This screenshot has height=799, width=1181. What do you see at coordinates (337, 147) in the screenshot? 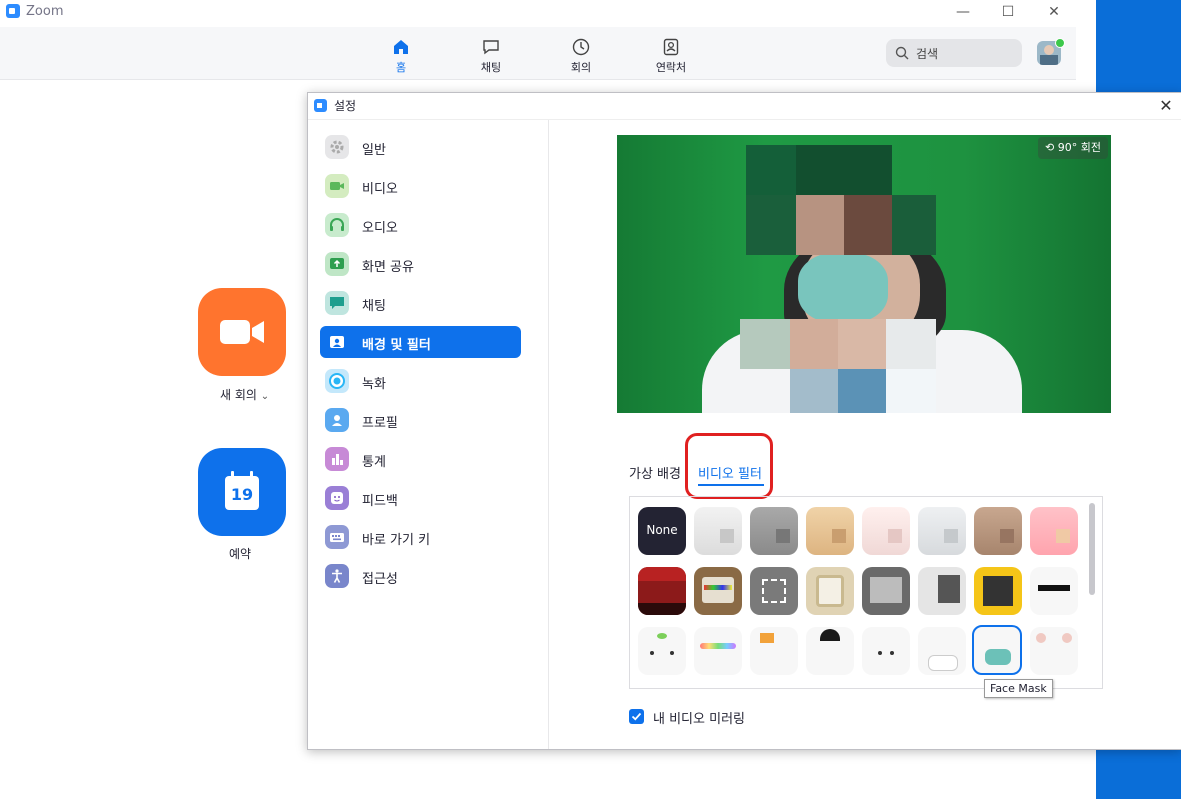
I see `gear-icon` at bounding box center [337, 147].